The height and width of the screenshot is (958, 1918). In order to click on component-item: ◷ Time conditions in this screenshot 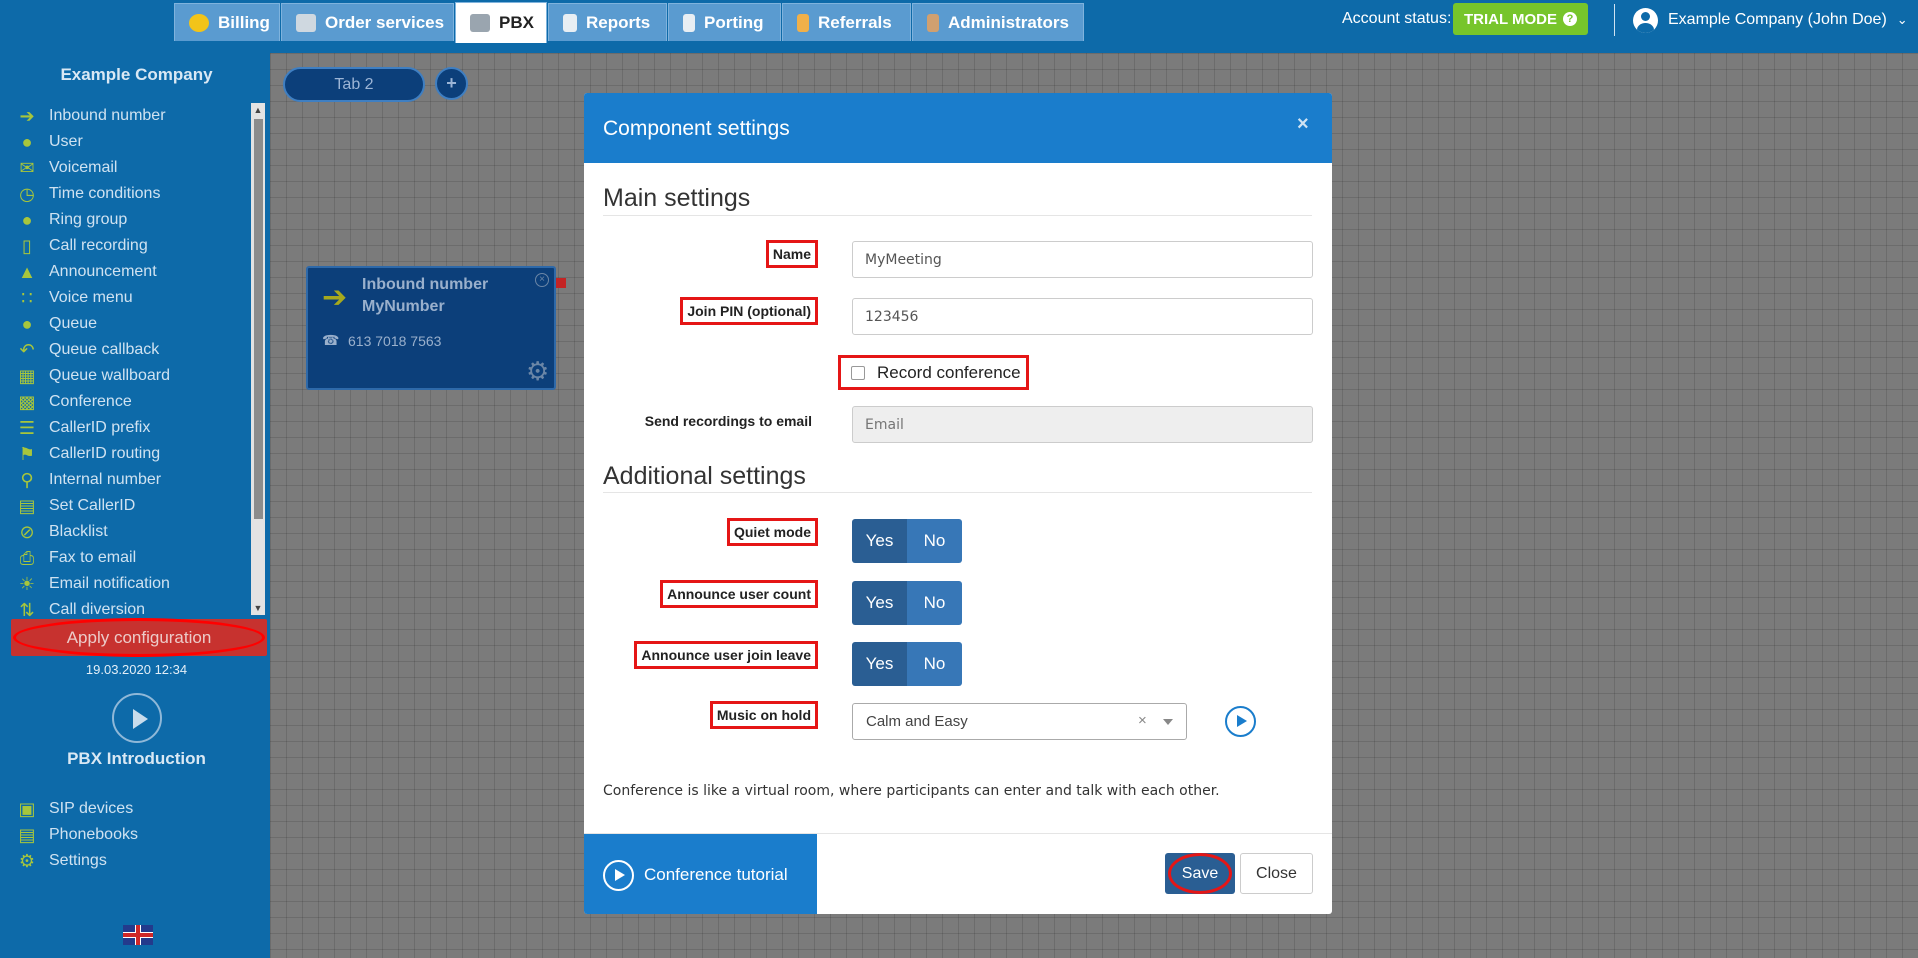, I will do `click(125, 194)`.